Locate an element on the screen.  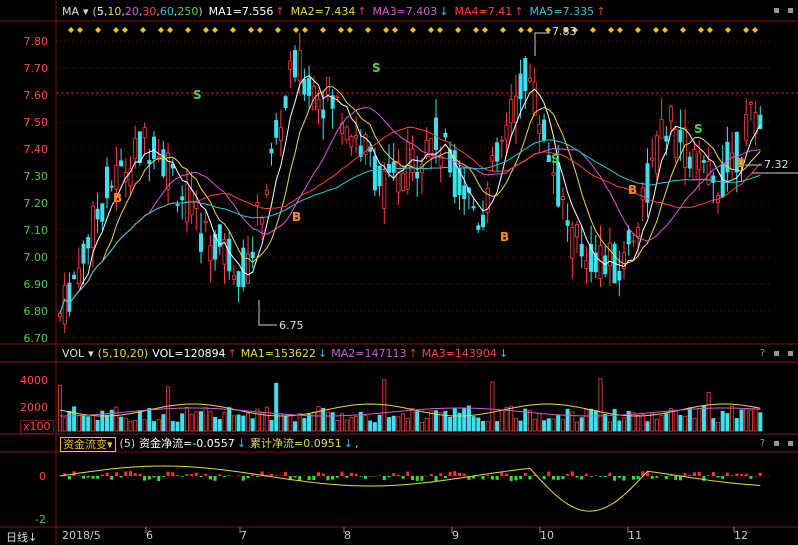
vol-value: VOL=120894 is located at coordinates (189, 353).